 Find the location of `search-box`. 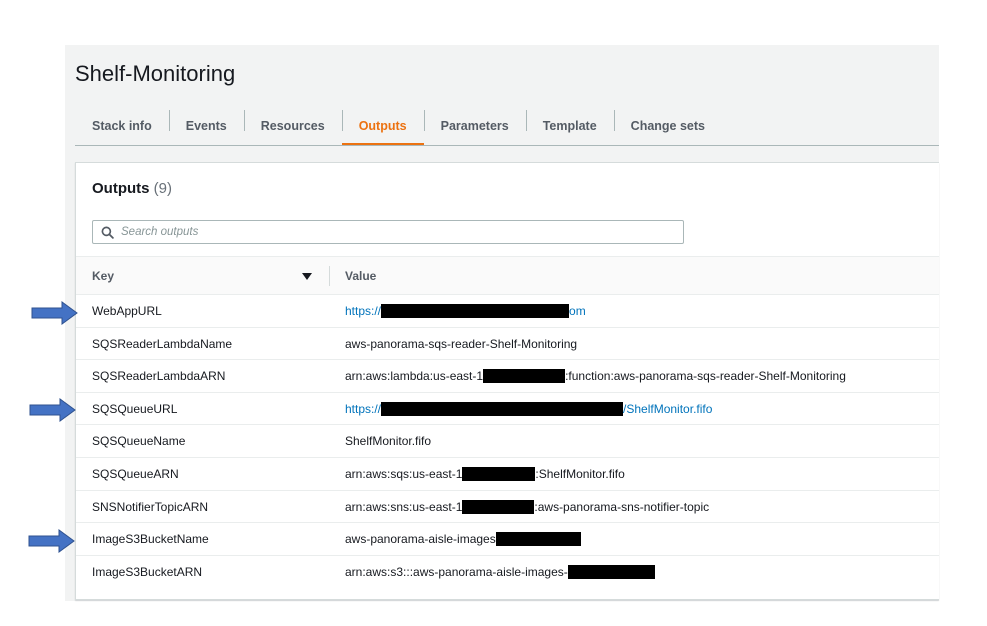

search-box is located at coordinates (388, 232).